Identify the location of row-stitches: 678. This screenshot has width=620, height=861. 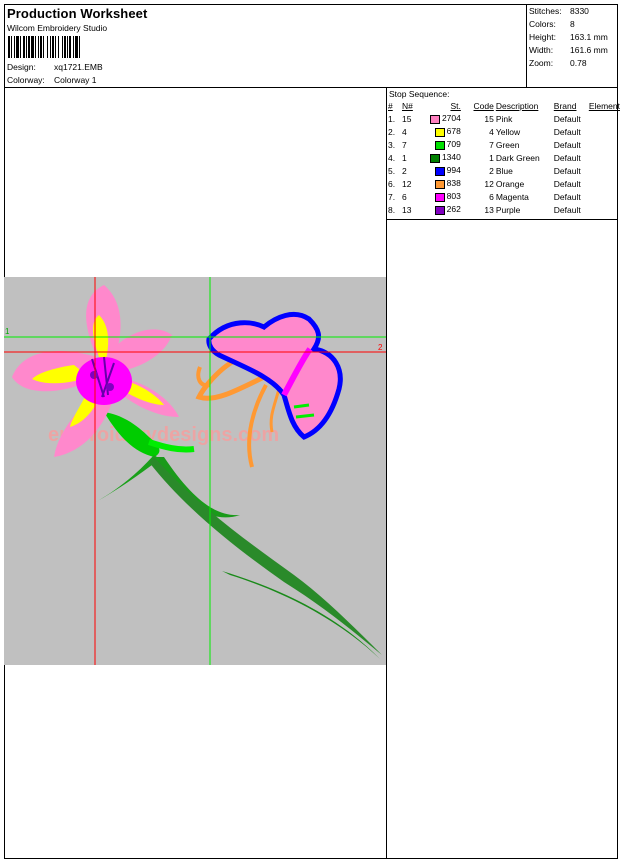
(445, 131).